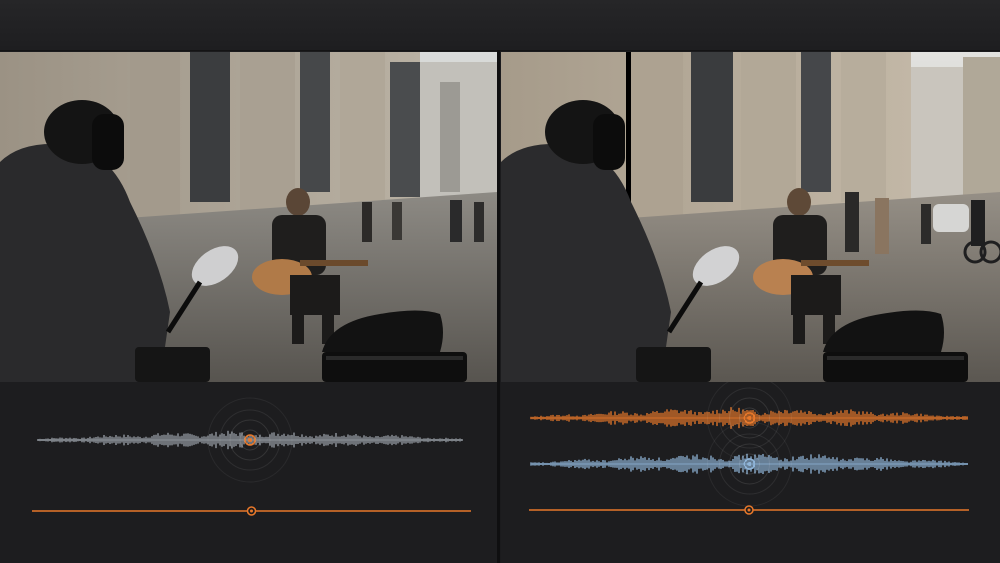 Image resolution: width=1000 pixels, height=563 pixels. Describe the element at coordinates (500, 25) in the screenshot. I see `top-toolbar` at that location.